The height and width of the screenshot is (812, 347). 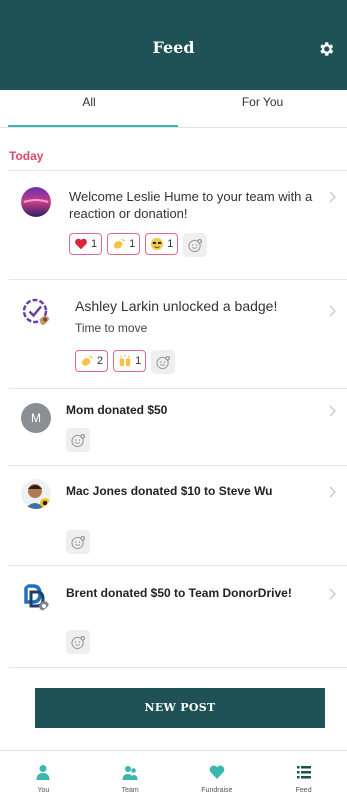 What do you see at coordinates (178, 515) in the screenshot?
I see `feed-item: Mac Jones donated $10 to Steve Wu` at bounding box center [178, 515].